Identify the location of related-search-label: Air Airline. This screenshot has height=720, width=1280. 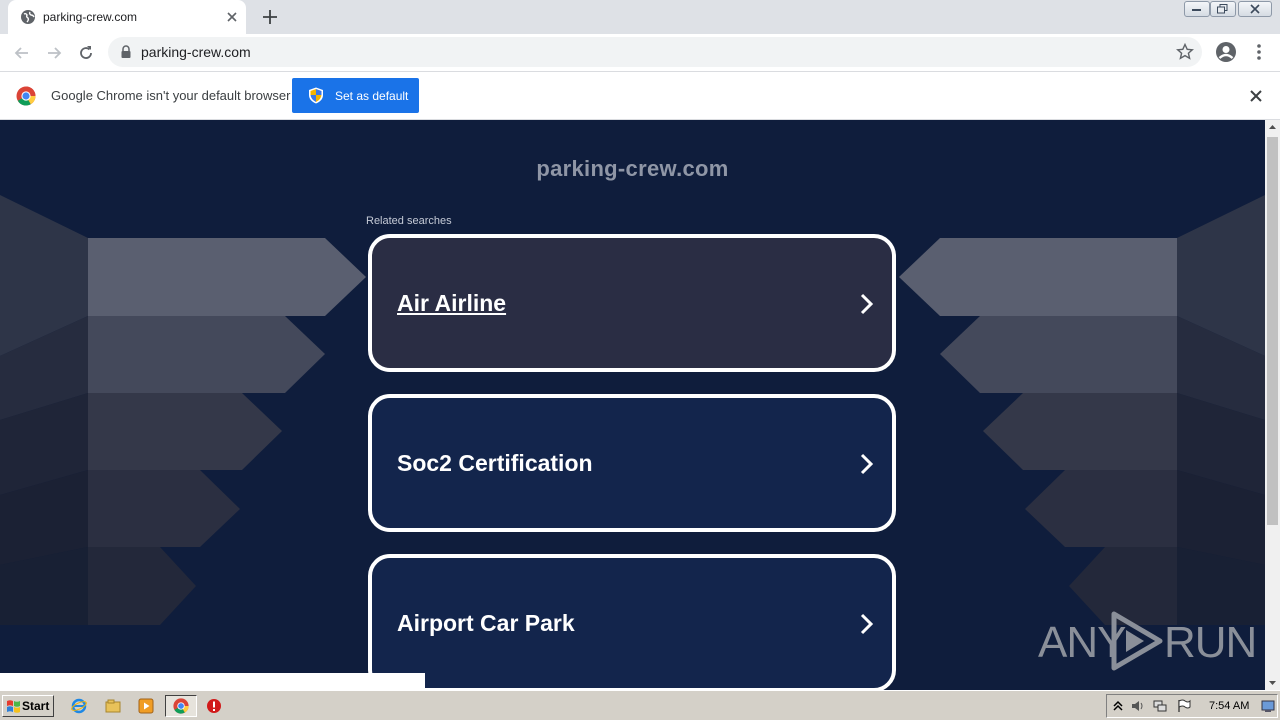
(452, 303).